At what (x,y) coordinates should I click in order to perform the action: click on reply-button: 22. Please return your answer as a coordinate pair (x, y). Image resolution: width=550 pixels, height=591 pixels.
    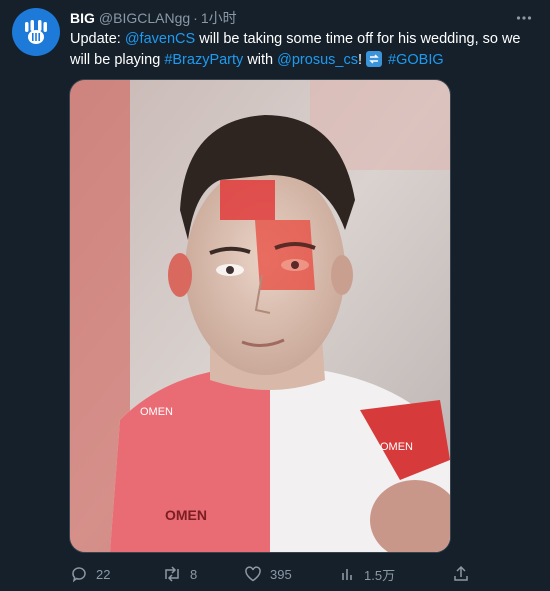
    Looking at the image, I should click on (116, 574).